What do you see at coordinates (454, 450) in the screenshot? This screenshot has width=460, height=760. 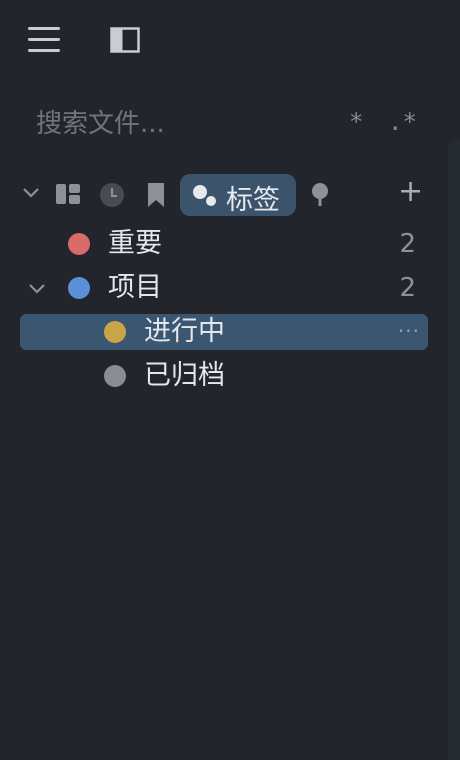 I see `scroll-edge` at bounding box center [454, 450].